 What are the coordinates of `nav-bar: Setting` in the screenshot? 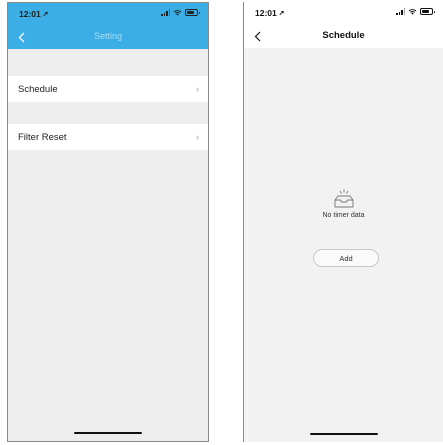 It's located at (108, 37).